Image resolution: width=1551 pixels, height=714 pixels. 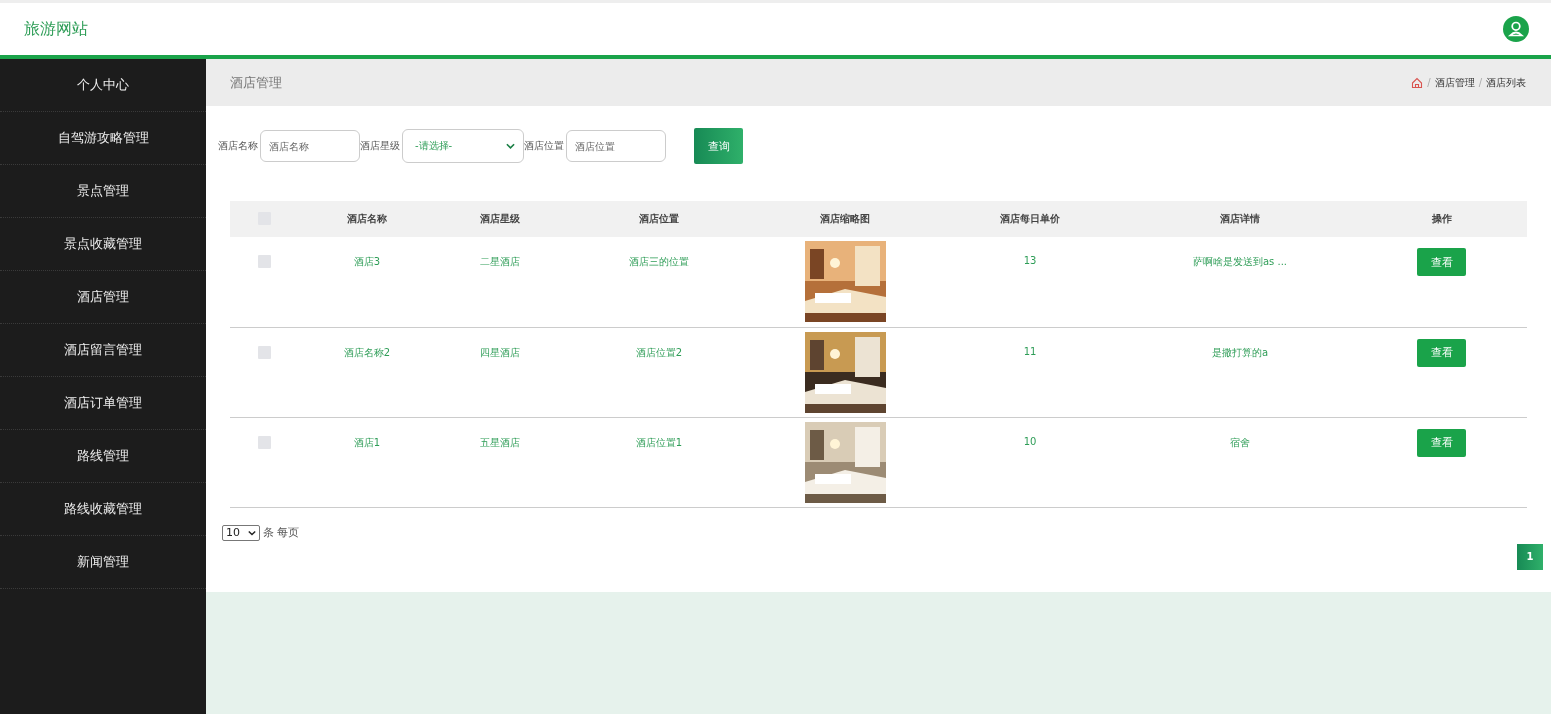 What do you see at coordinates (1030, 351) in the screenshot?
I see `table-cell: 11` at bounding box center [1030, 351].